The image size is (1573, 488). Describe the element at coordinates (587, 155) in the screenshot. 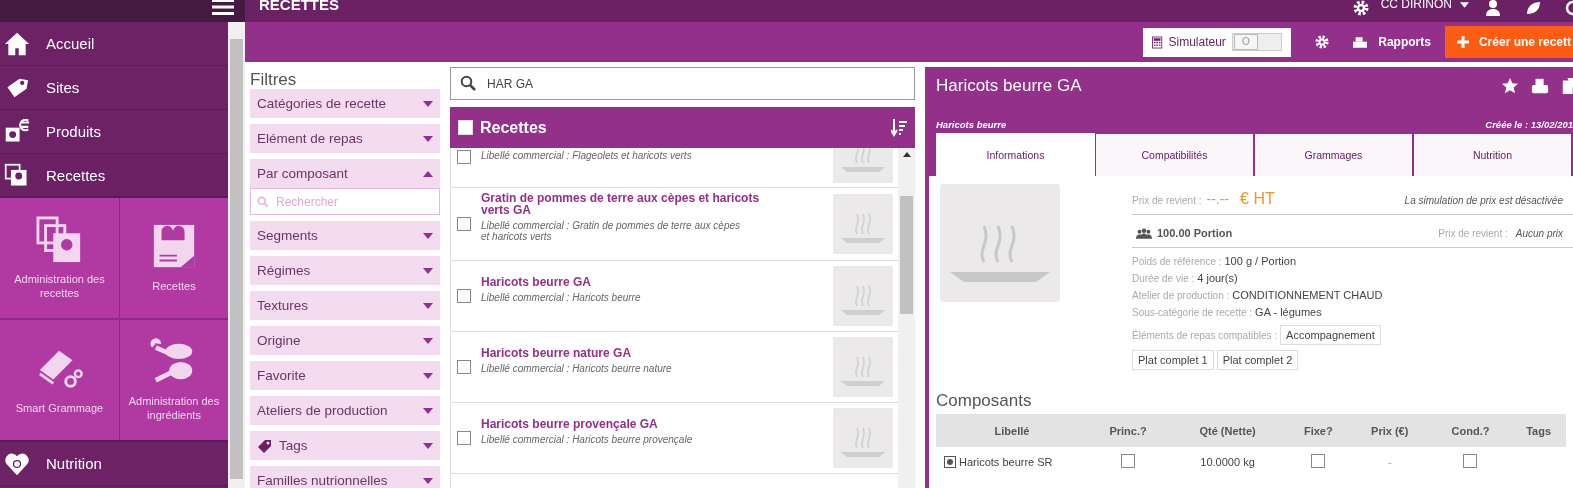

I see `recipe-subtitle: Libellé commercial : Flageolets et haricots verts` at that location.